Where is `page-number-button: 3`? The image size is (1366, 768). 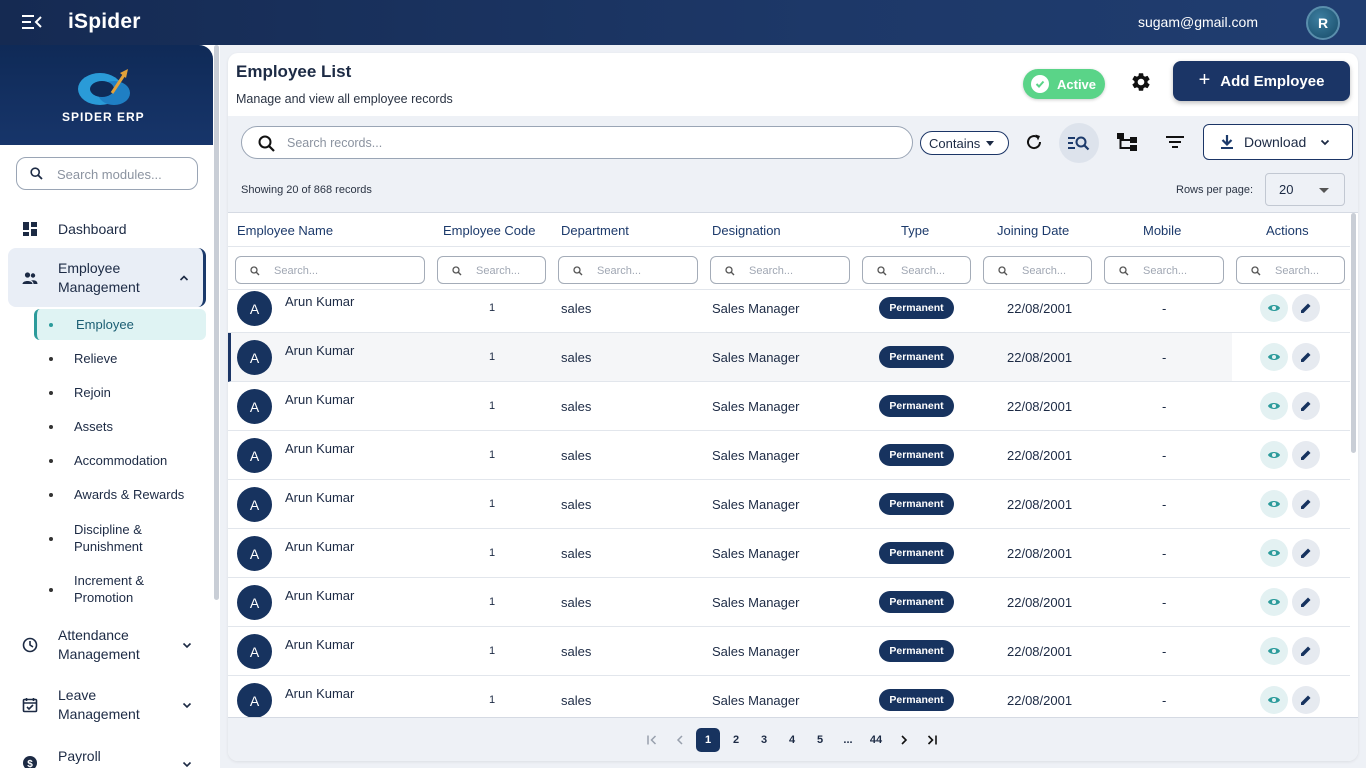
page-number-button: 3 is located at coordinates (764, 740).